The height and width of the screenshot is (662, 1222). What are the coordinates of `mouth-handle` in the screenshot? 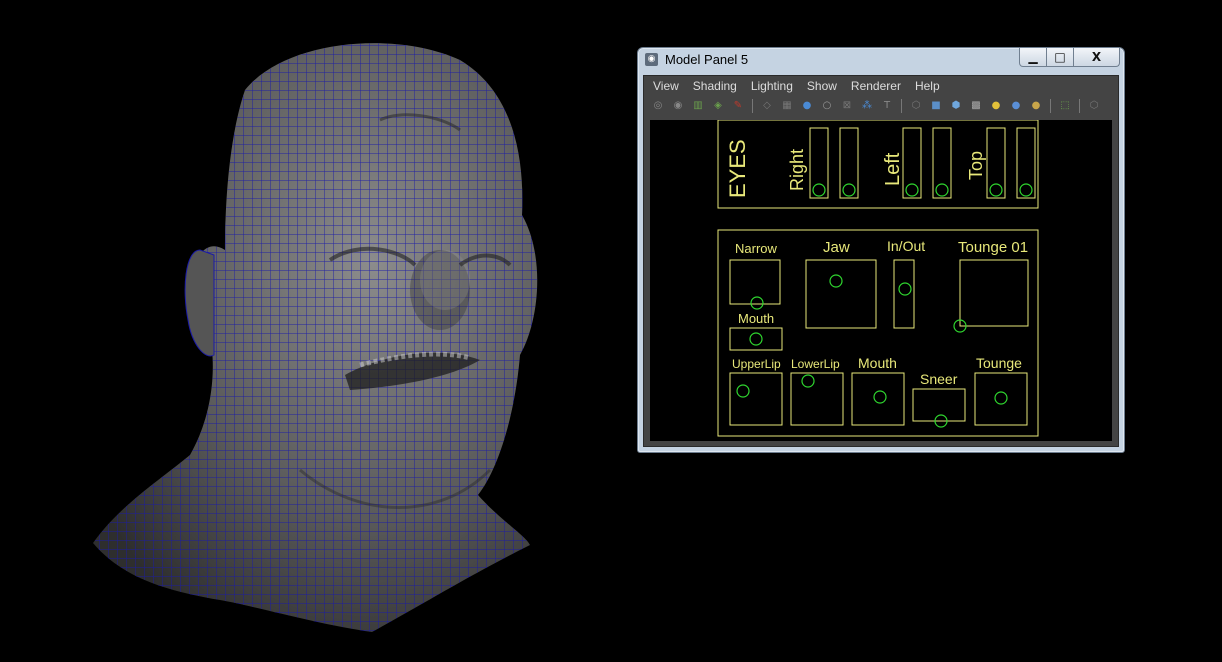 It's located at (880, 397).